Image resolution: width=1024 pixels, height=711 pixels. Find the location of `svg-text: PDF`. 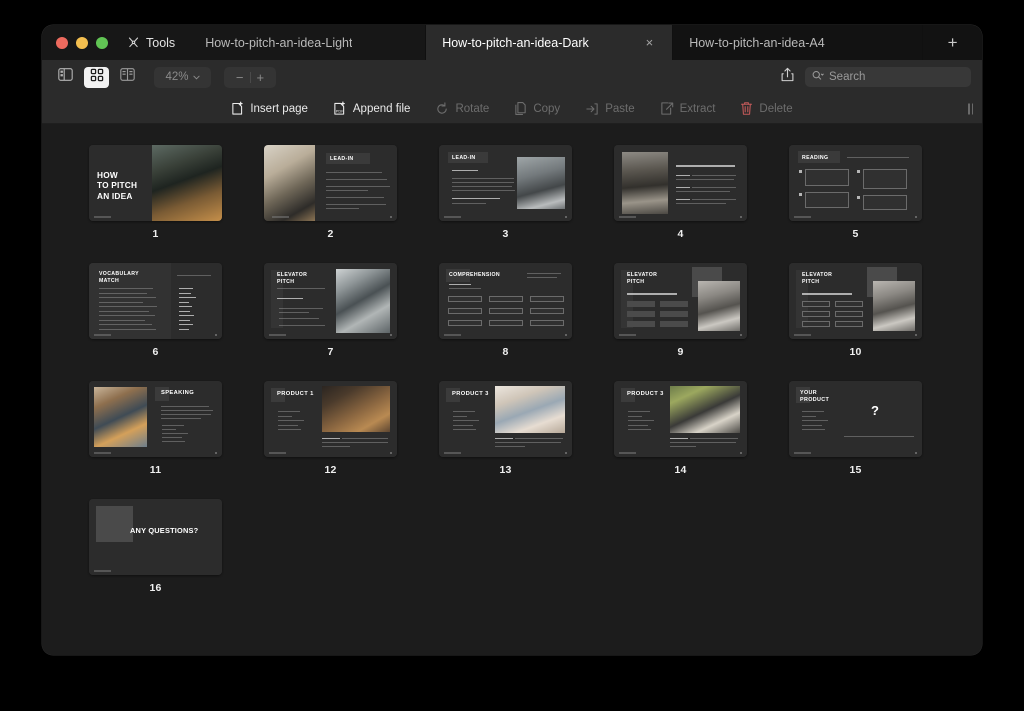

svg-text: PDF is located at coordinates (340, 111).